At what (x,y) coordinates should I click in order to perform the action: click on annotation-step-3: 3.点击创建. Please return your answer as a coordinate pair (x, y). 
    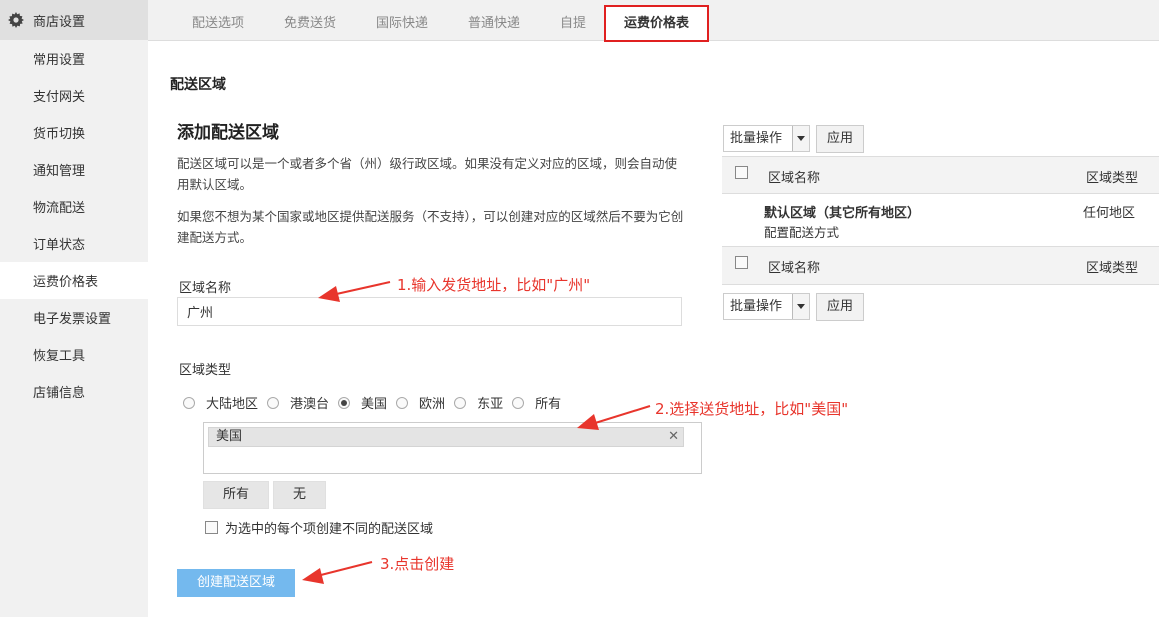
    Looking at the image, I should click on (417, 564).